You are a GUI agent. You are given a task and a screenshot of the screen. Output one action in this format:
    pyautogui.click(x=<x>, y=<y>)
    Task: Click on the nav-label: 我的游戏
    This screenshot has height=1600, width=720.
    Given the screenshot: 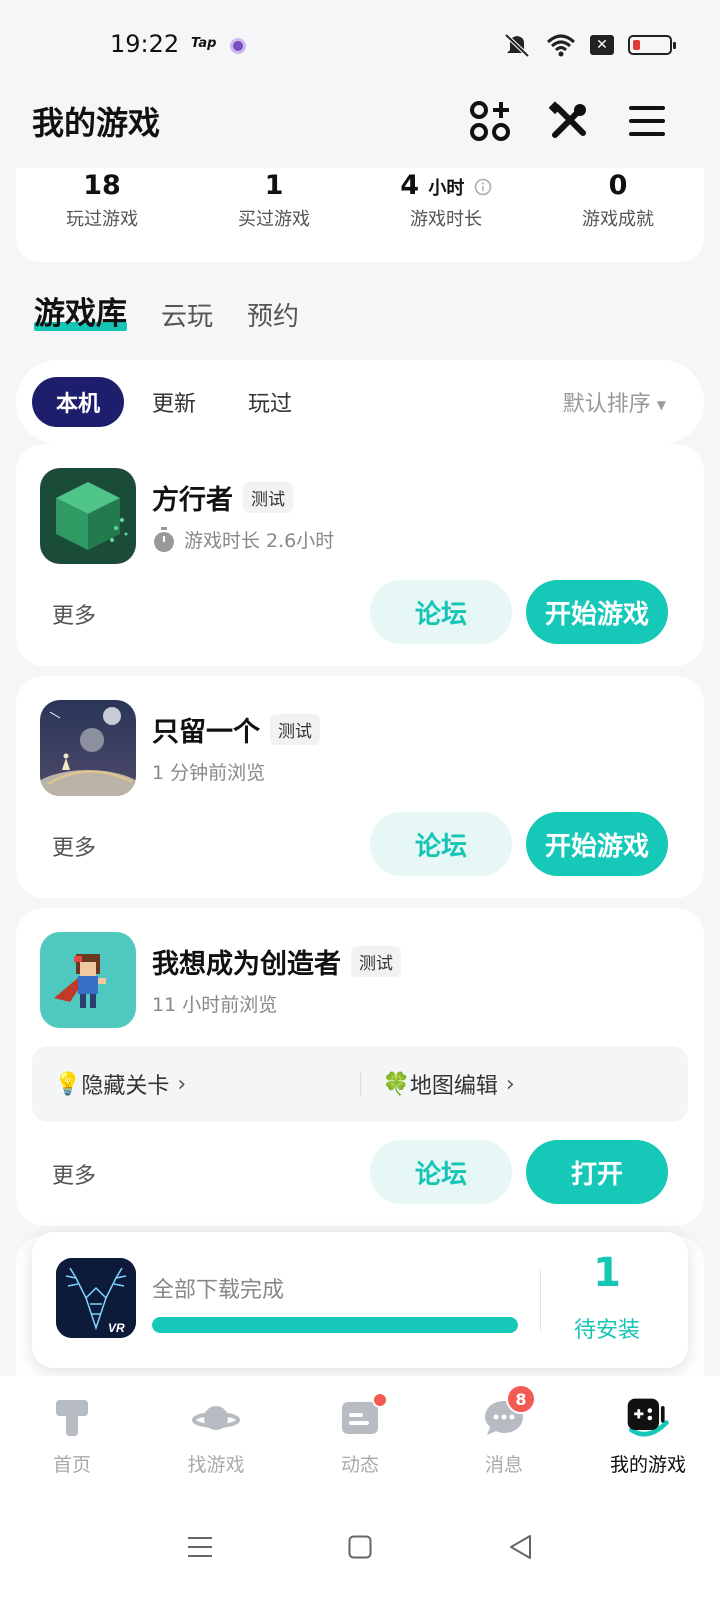 What is the action you would take?
    pyautogui.click(x=647, y=1465)
    